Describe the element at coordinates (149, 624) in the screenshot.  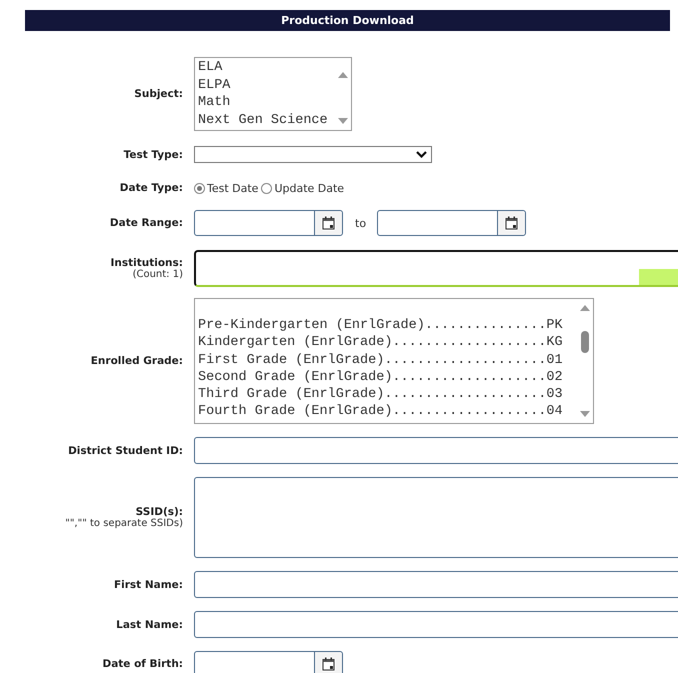
I see `field-label: Last Name:` at that location.